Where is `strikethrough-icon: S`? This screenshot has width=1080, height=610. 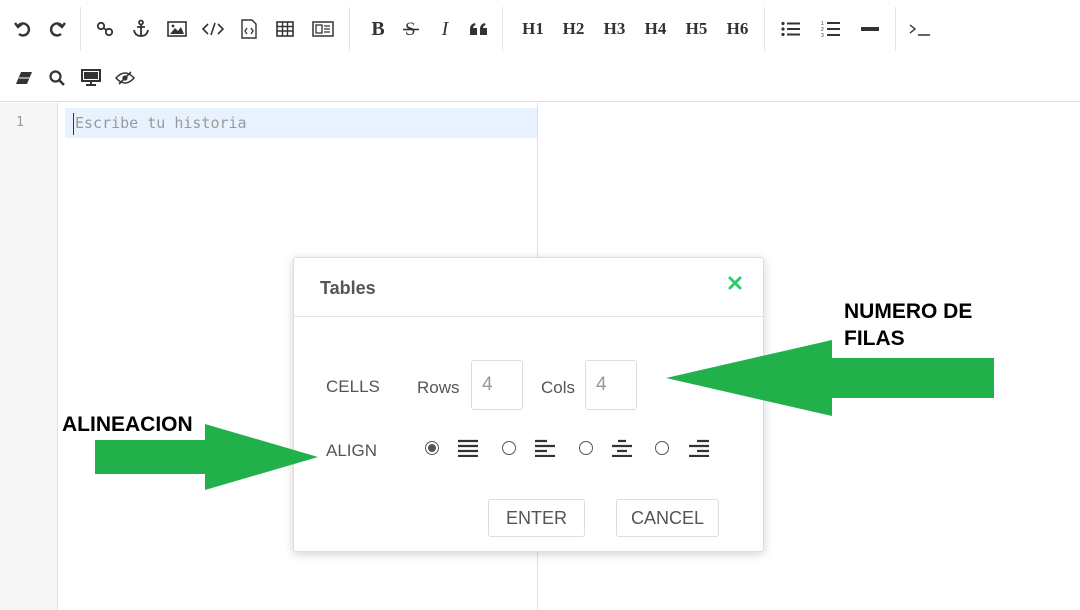 strikethrough-icon: S is located at coordinates (411, 29).